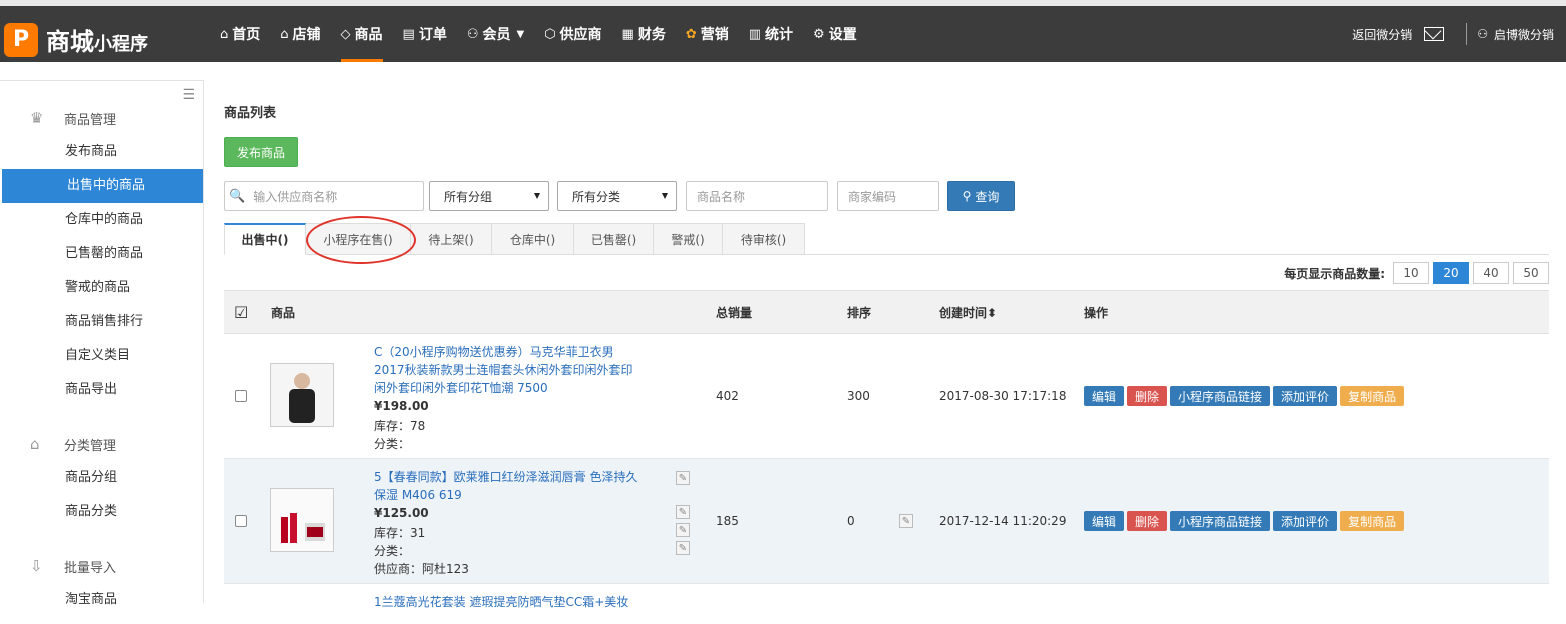  What do you see at coordinates (614, 239) in the screenshot?
I see `tab-sold-out: 已售罄()` at bounding box center [614, 239].